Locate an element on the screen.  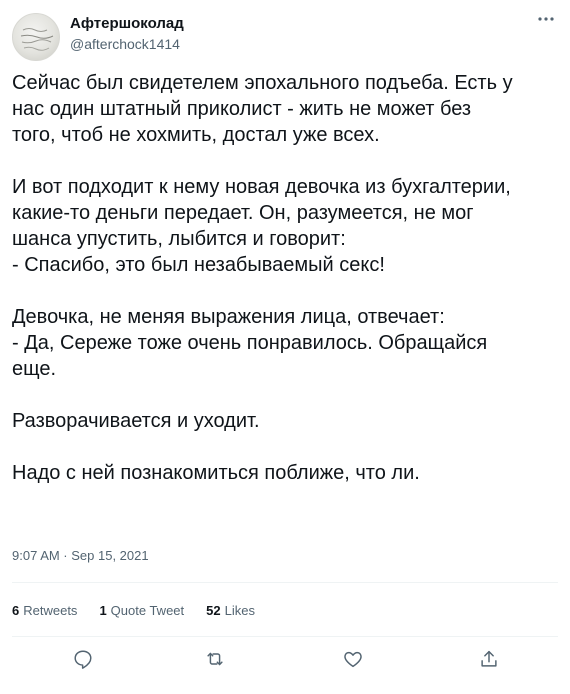
avatar is located at coordinates (36, 37).